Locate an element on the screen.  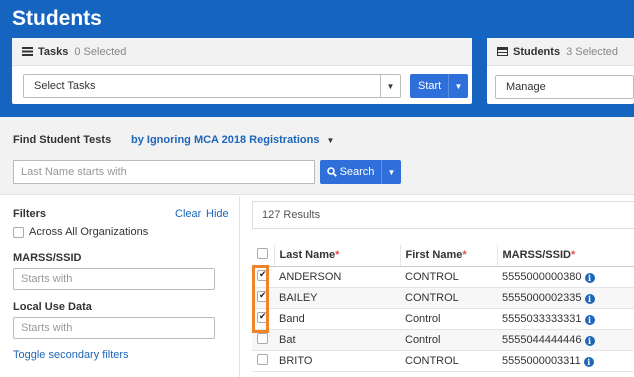
last-name-cell: BRITO is located at coordinates (337, 361).